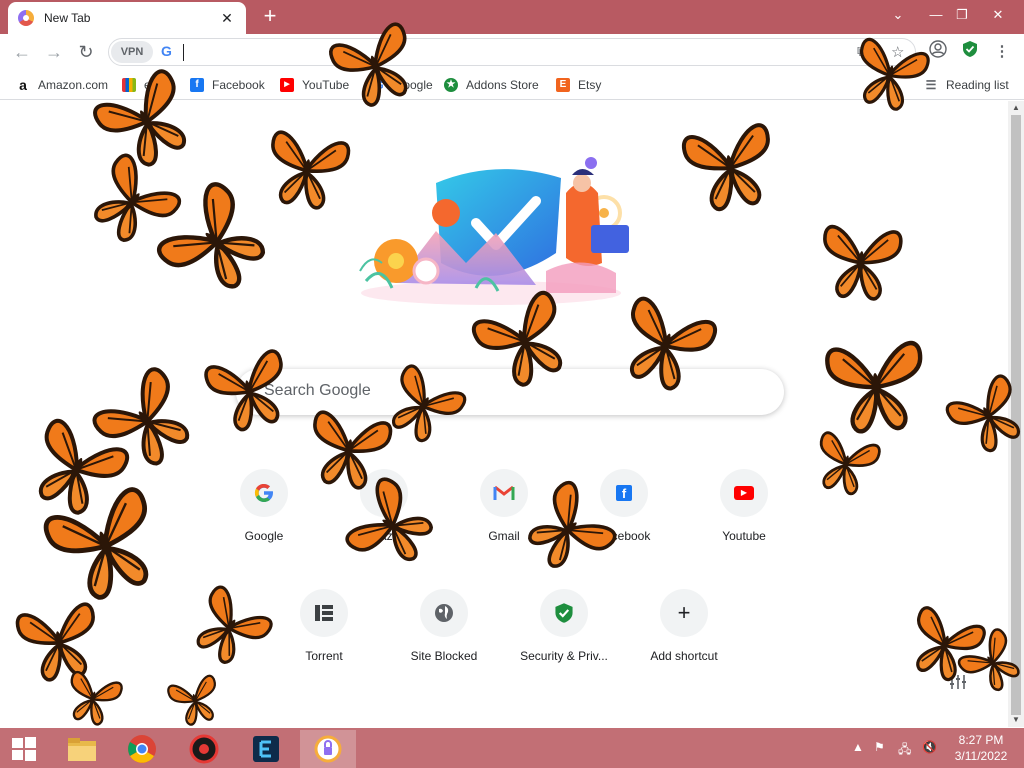 The width and height of the screenshot is (1024, 768). I want to click on bookmark-label: Addons Store, so click(502, 85).